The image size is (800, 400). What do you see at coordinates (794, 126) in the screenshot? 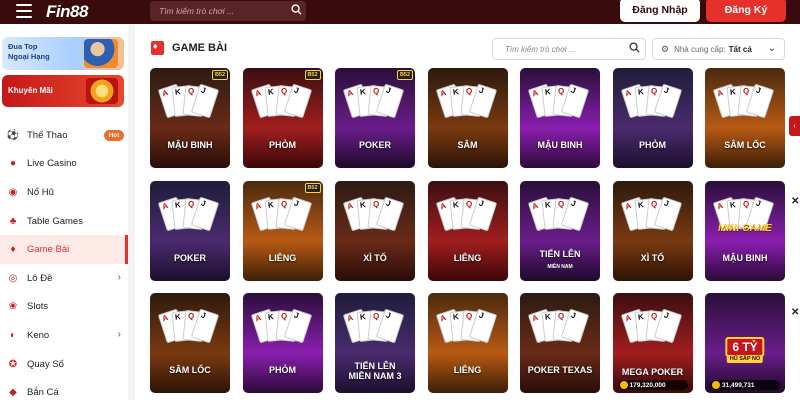
I see `collapse-tab-icon: ‹` at bounding box center [794, 126].